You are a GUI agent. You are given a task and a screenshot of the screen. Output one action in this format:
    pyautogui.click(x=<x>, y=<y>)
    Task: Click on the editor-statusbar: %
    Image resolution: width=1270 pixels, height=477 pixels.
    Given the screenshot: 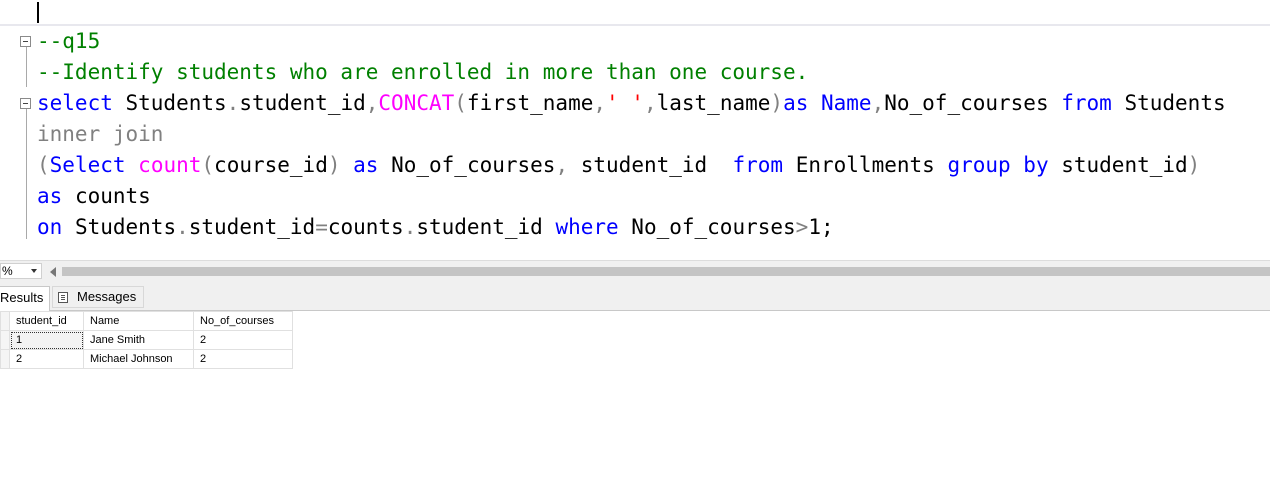 What is the action you would take?
    pyautogui.click(x=635, y=270)
    